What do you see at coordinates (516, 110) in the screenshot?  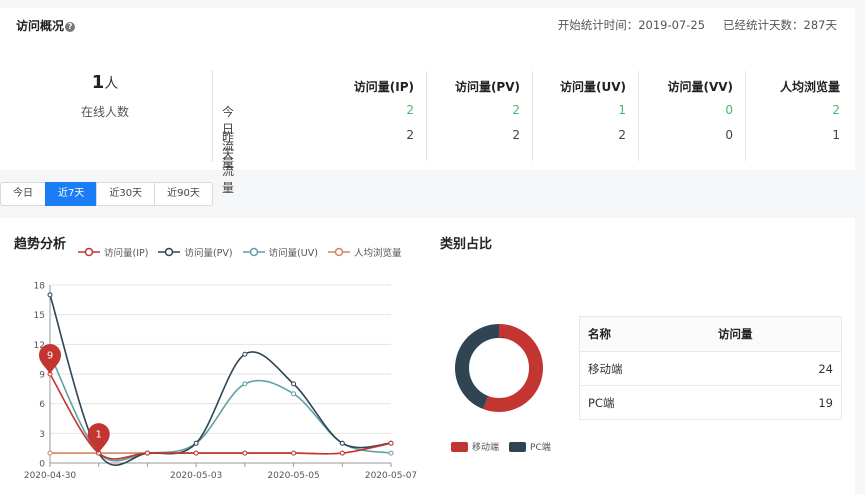 I see `stat-today-pv: 2` at bounding box center [516, 110].